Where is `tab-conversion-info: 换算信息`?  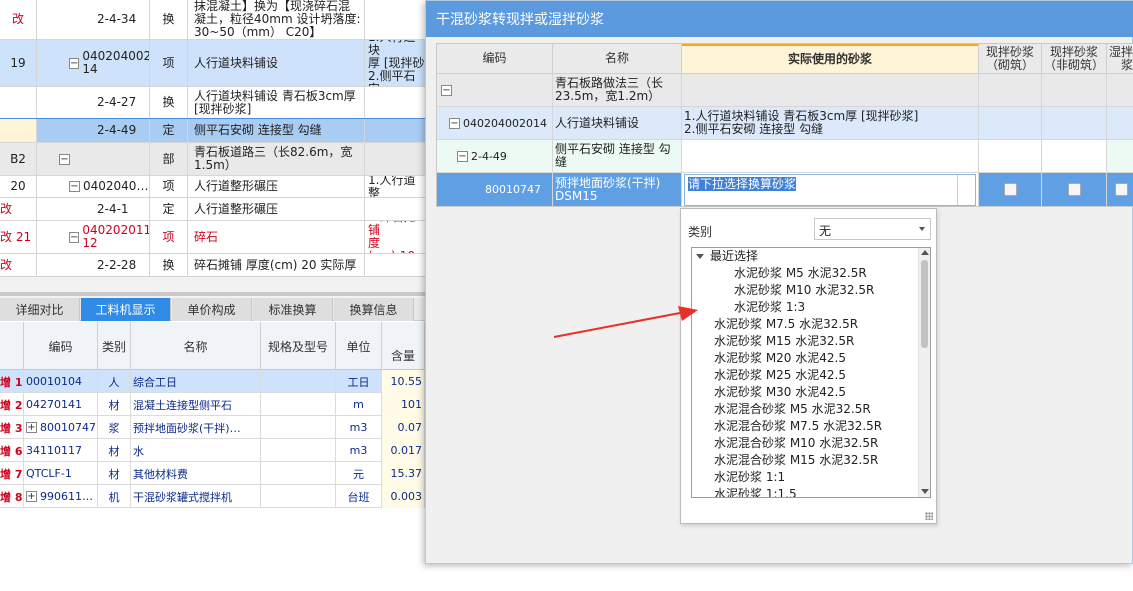 tab-conversion-info: 换算信息 is located at coordinates (374, 309).